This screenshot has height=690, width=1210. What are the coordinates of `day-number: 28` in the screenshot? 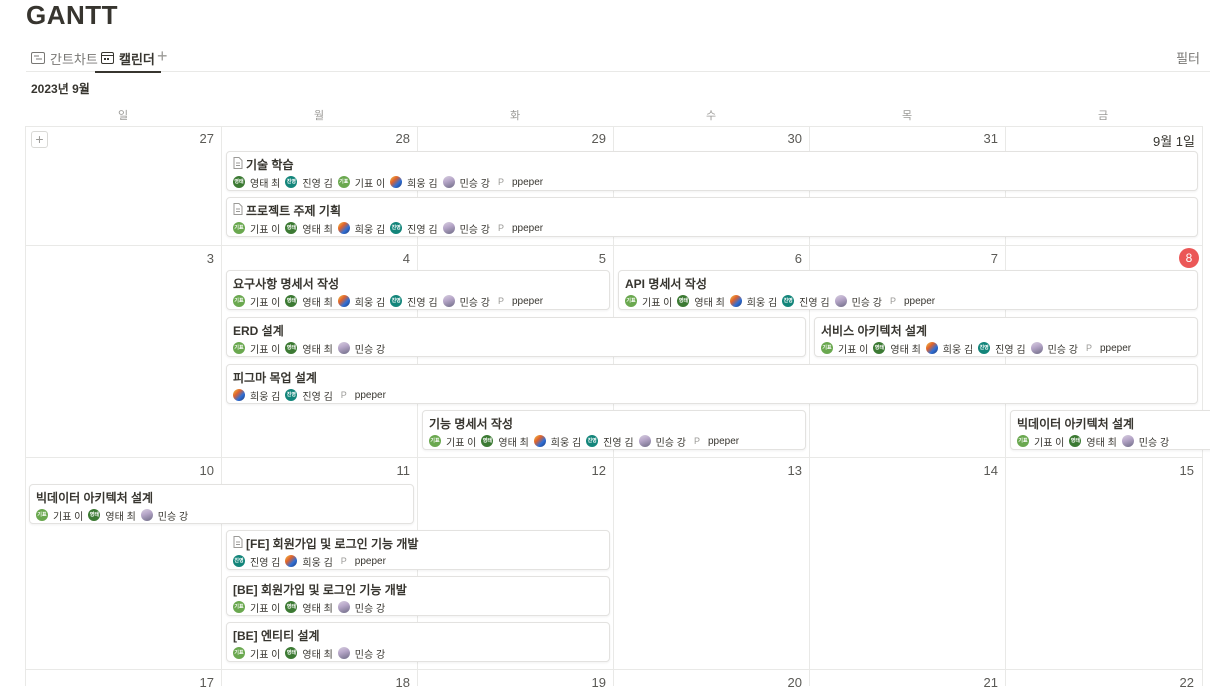 It's located at (402, 138).